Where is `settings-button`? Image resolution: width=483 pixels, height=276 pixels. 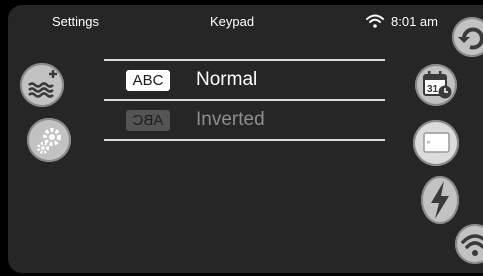 settings-button is located at coordinates (49, 140).